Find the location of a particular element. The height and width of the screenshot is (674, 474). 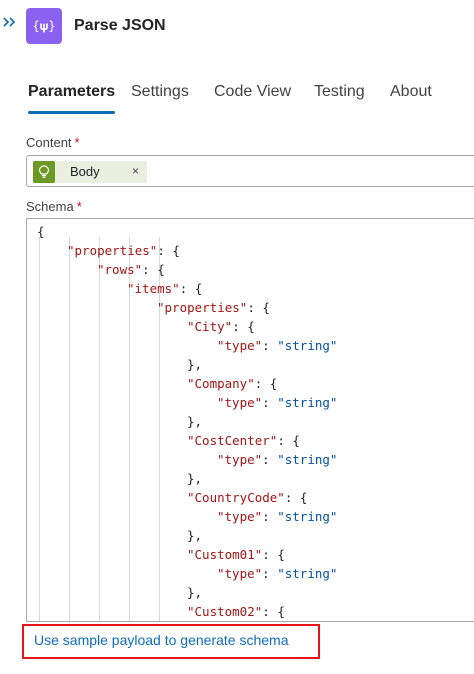

parse-json-icon: {𝛙} is located at coordinates (44, 26).